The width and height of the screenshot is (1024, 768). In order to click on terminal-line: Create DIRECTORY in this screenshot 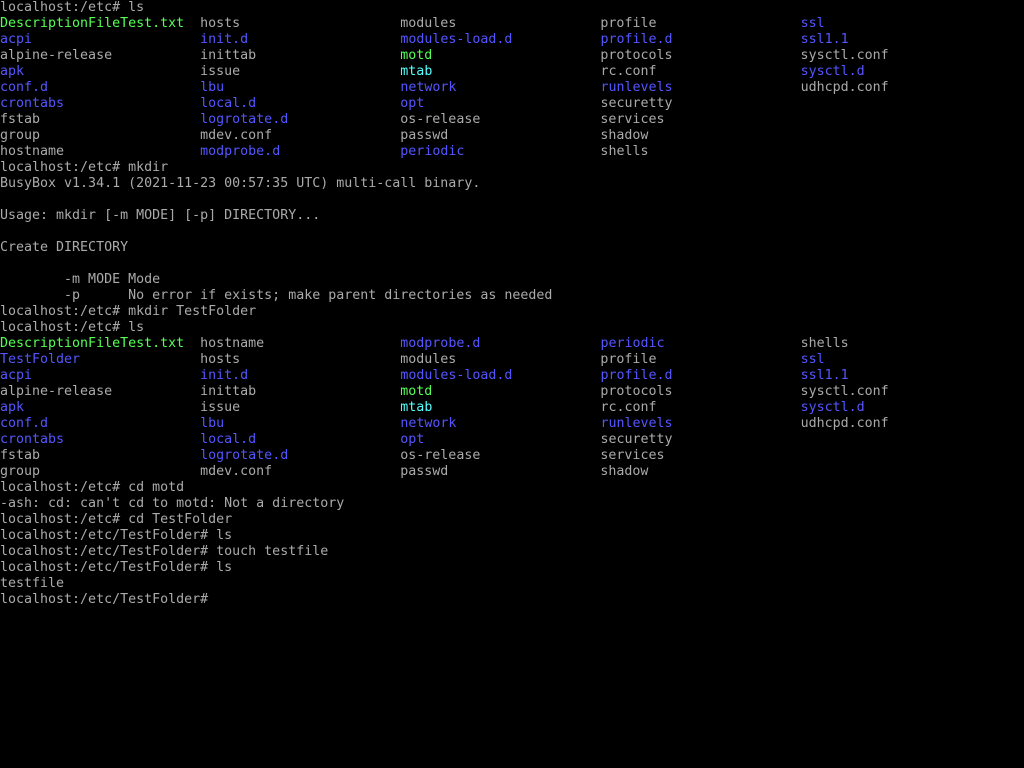, I will do `click(512, 248)`.